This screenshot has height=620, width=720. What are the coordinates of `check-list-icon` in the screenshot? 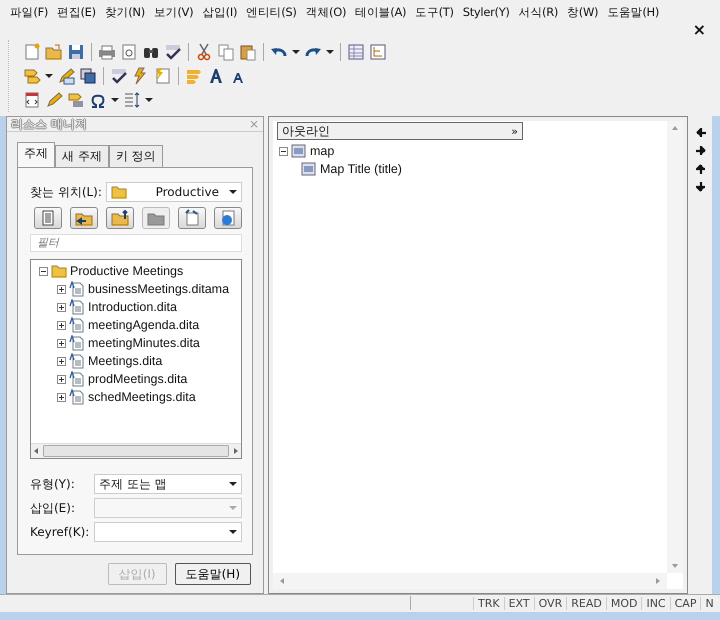 It's located at (119, 76).